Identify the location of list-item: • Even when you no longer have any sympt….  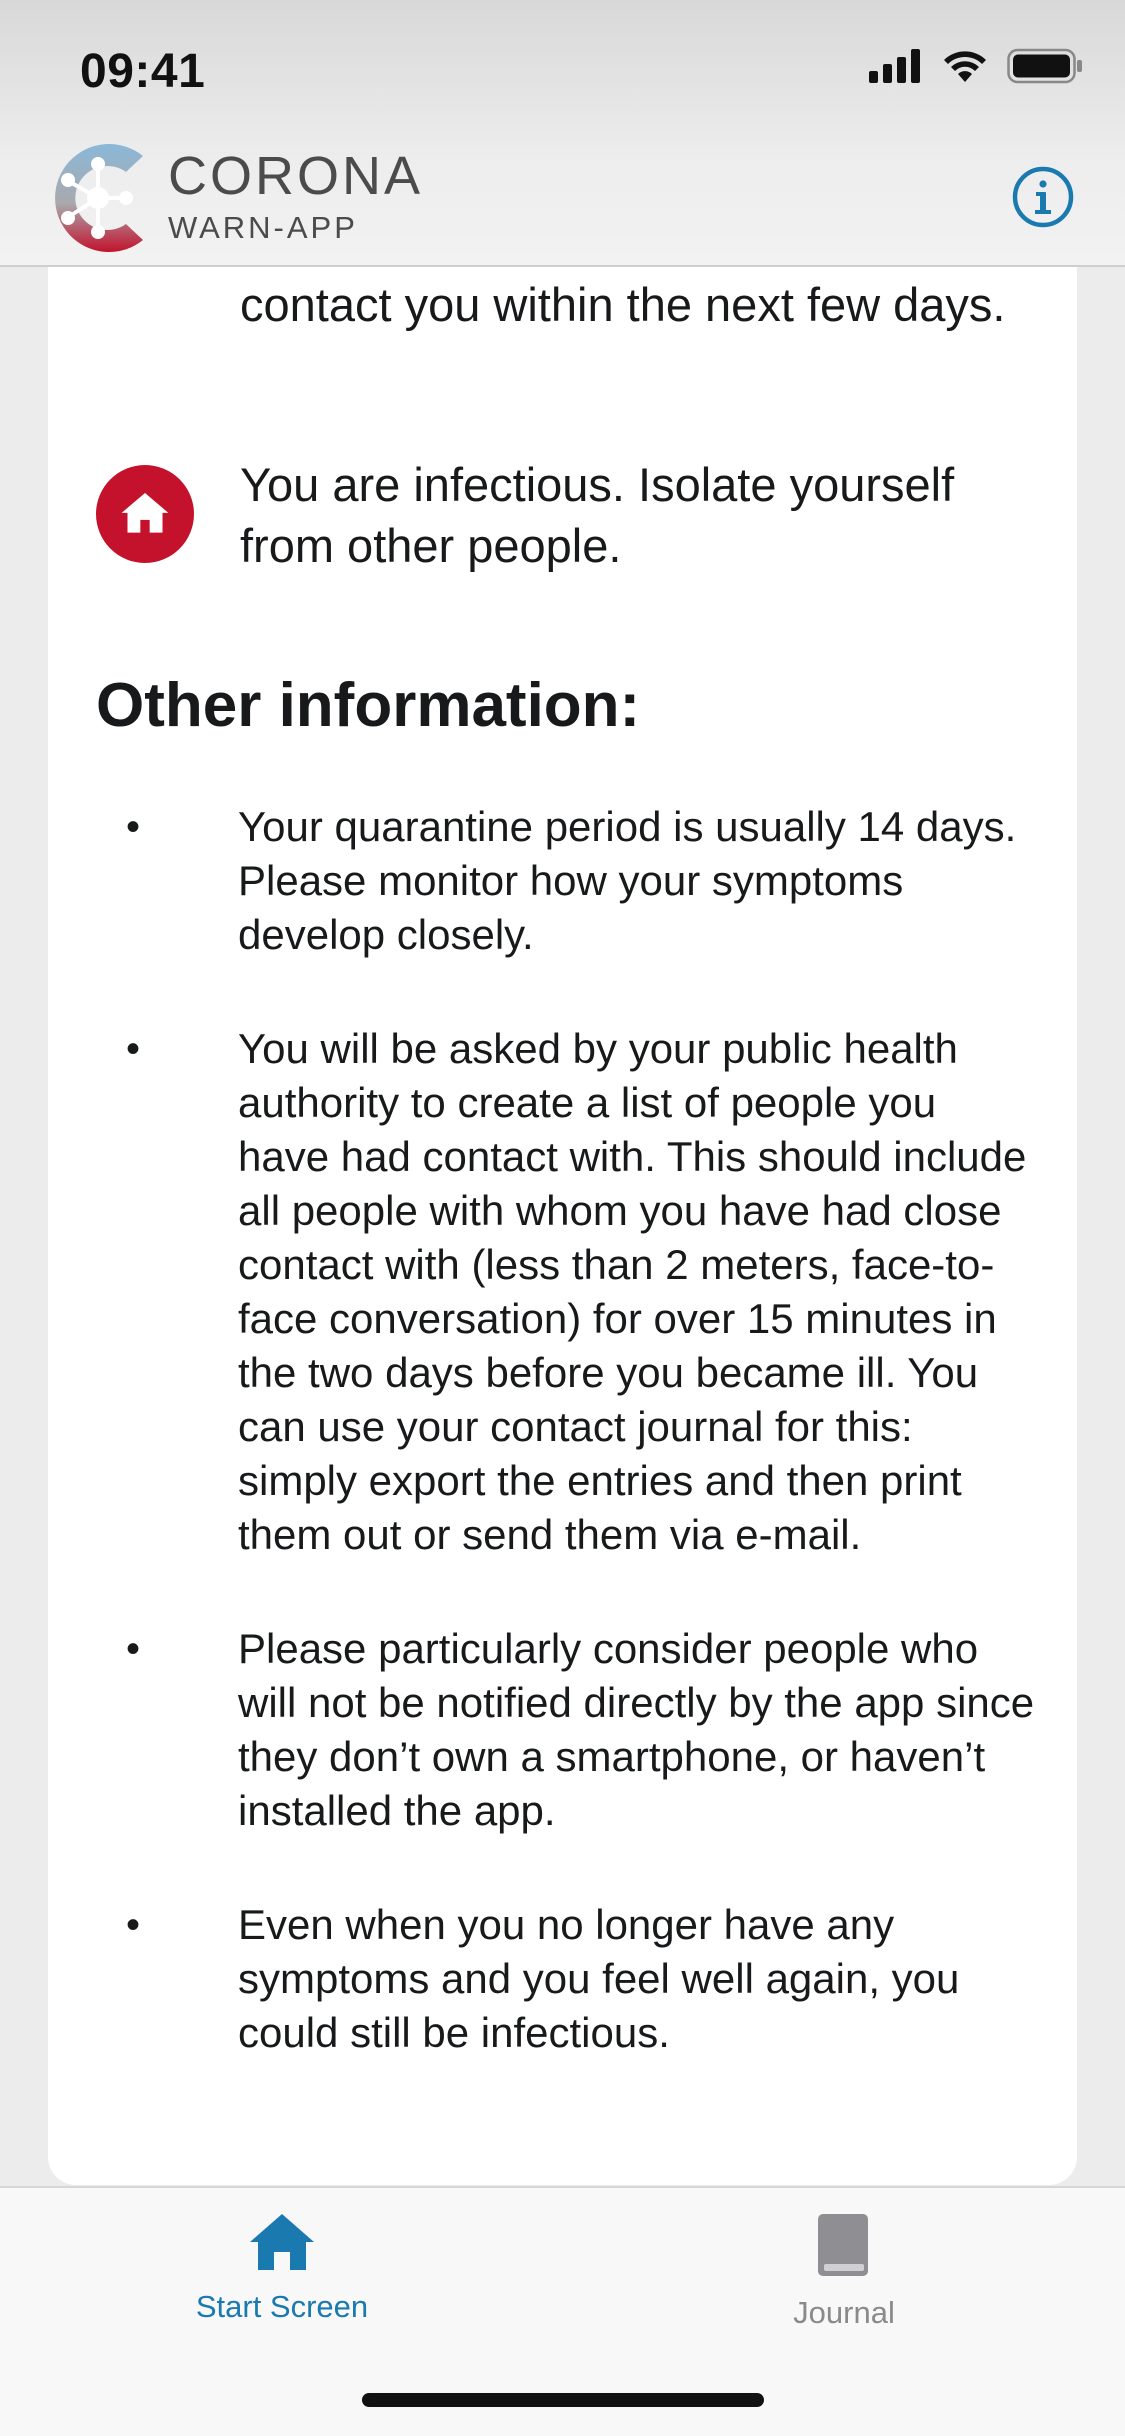
(566, 1979).